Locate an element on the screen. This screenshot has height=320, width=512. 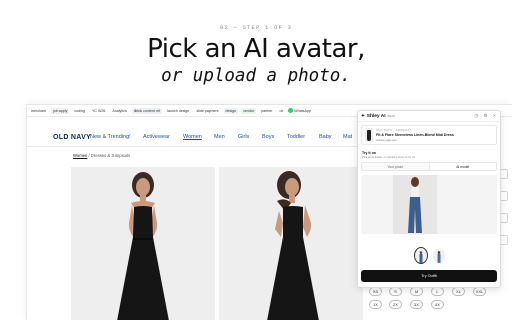
breadcrumb-current: / Dresses & Jumpsuits is located at coordinates (109, 155).